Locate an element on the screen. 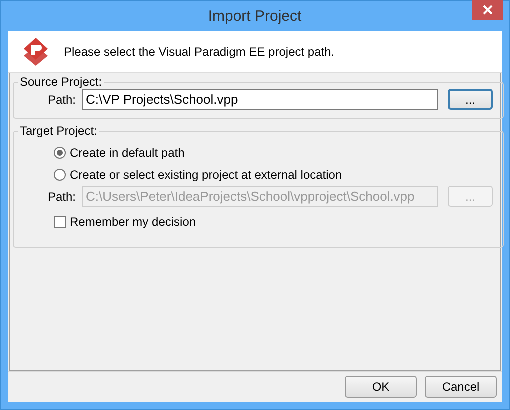 The image size is (510, 410). dialog-button: OK is located at coordinates (381, 387).